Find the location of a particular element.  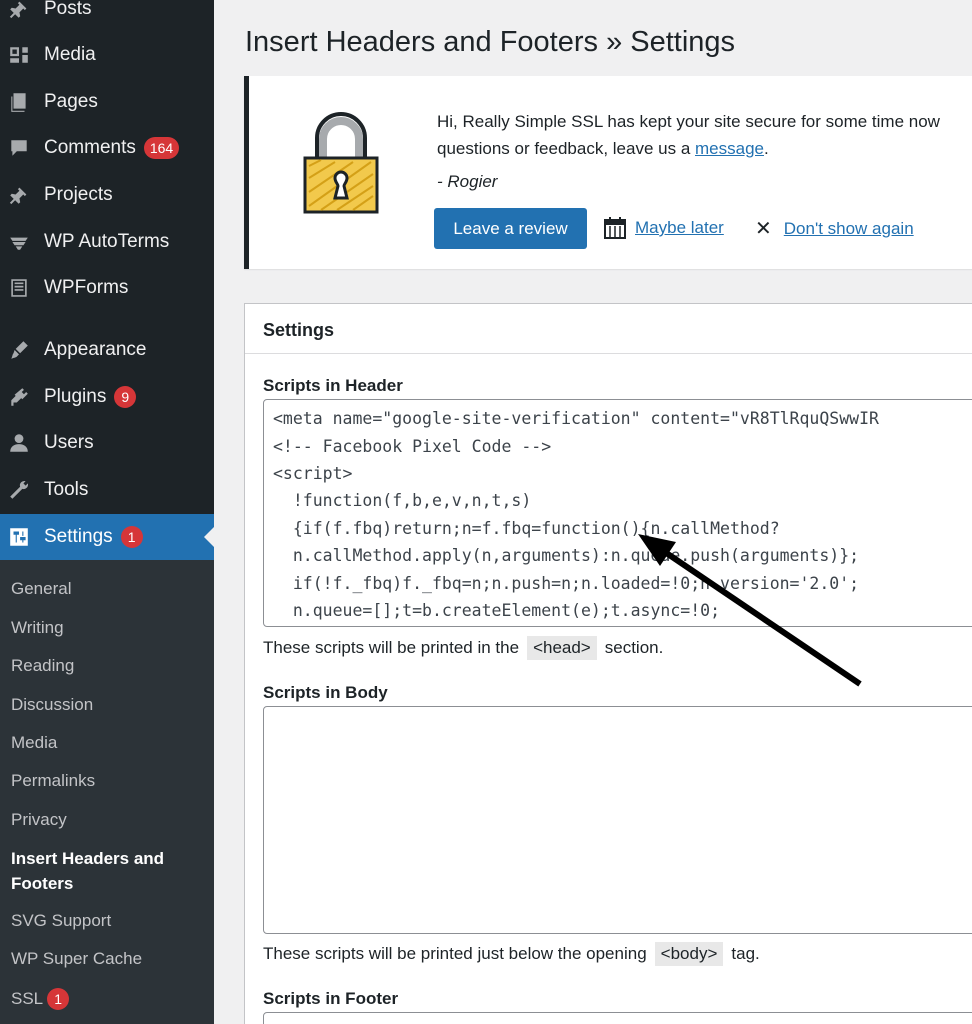

close-icon: ✕ is located at coordinates (763, 229).